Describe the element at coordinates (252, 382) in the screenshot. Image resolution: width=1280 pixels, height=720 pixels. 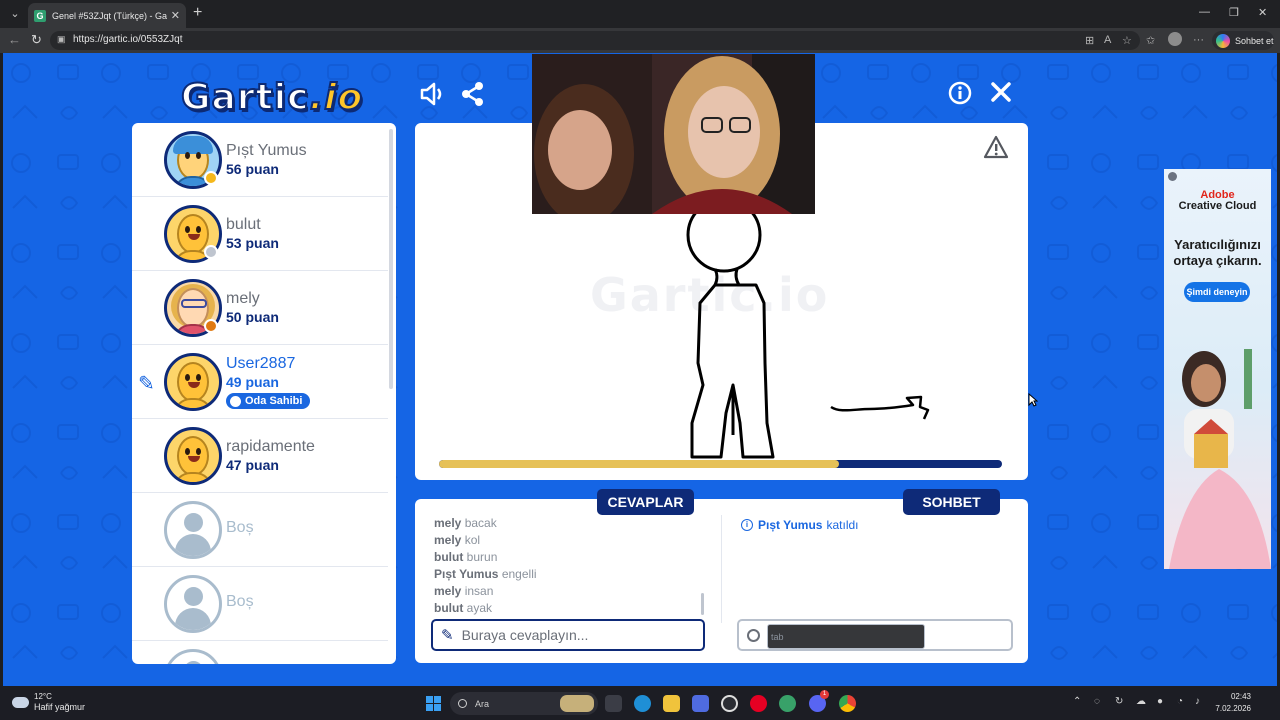
I see `player-score: 49 puan` at that location.